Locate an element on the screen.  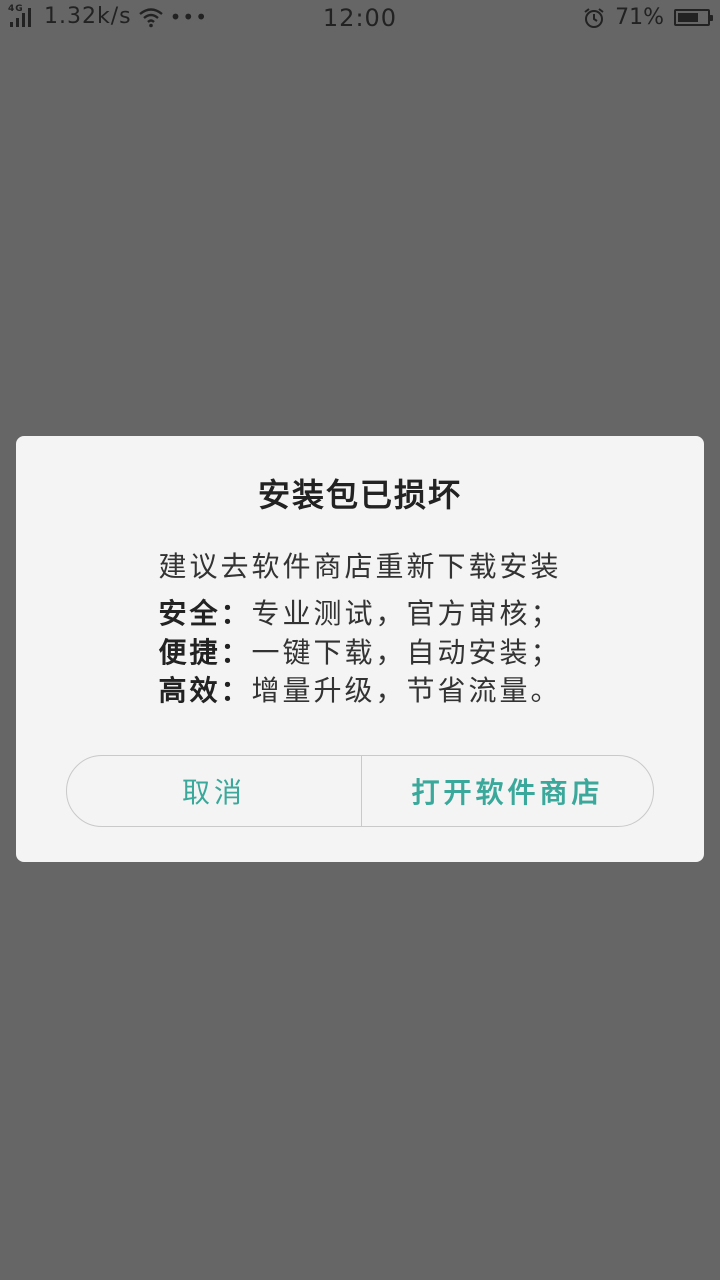
feature-efficient: 高效：增量升级，节省流量。 is located at coordinates (360, 689).